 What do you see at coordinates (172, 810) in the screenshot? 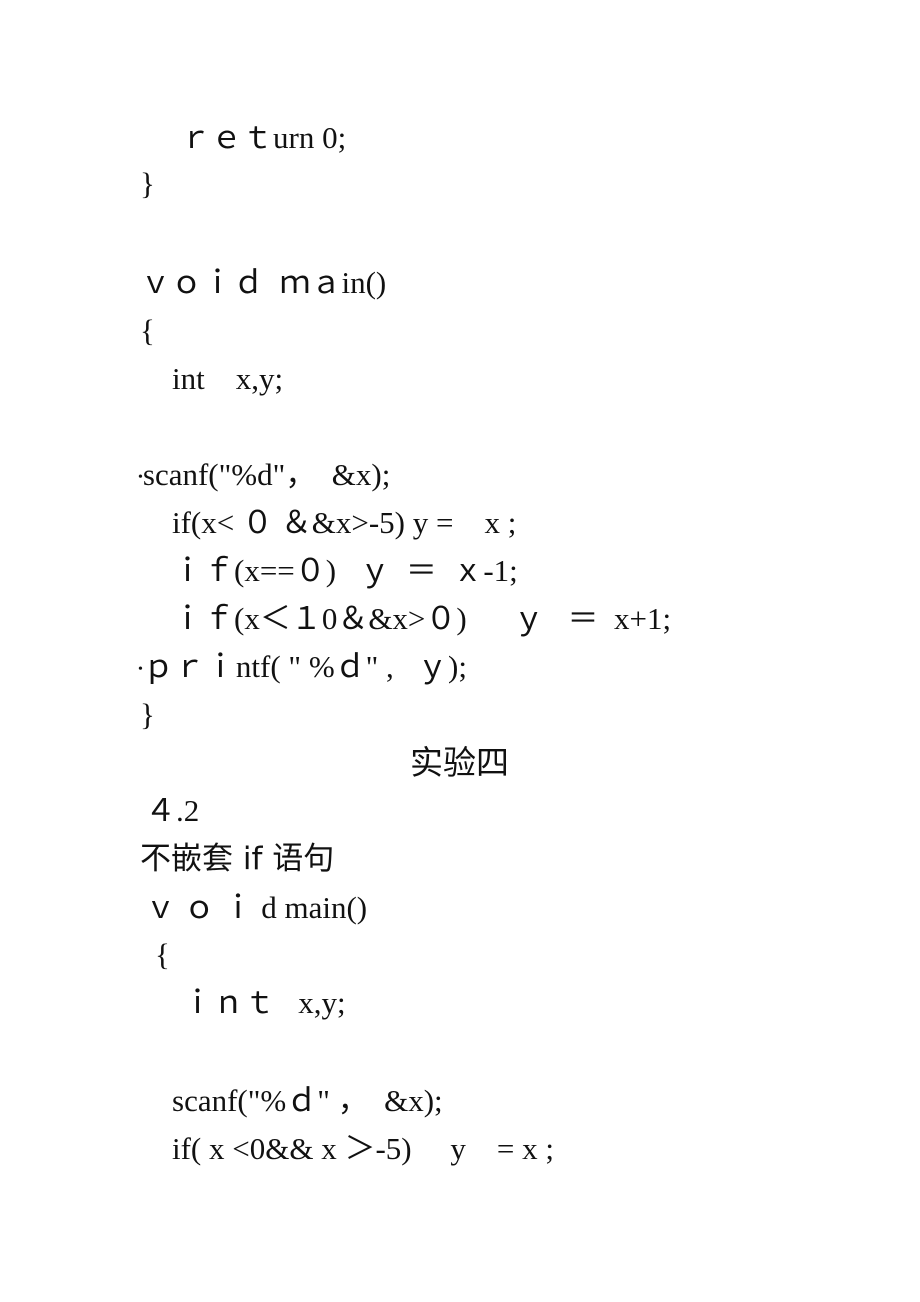
I see `section-number: ４.2` at bounding box center [172, 810].